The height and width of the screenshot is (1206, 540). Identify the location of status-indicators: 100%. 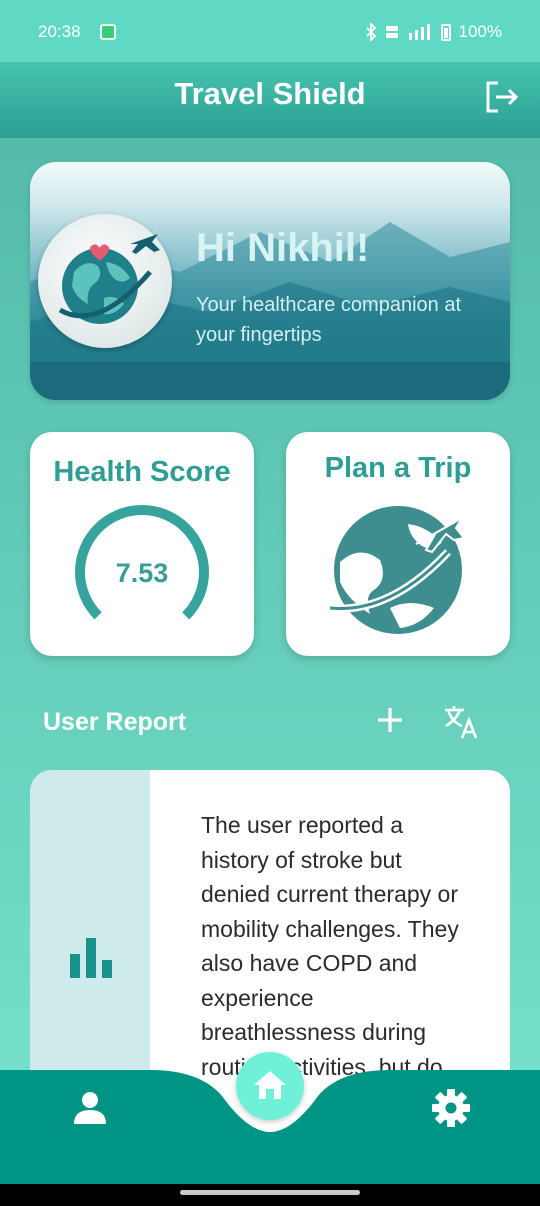
(433, 32).